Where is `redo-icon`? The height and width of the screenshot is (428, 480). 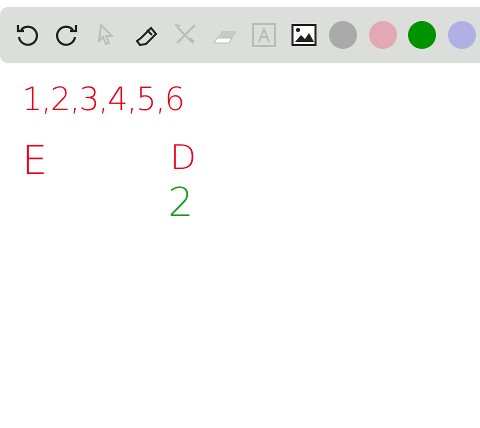
redo-icon is located at coordinates (67, 35).